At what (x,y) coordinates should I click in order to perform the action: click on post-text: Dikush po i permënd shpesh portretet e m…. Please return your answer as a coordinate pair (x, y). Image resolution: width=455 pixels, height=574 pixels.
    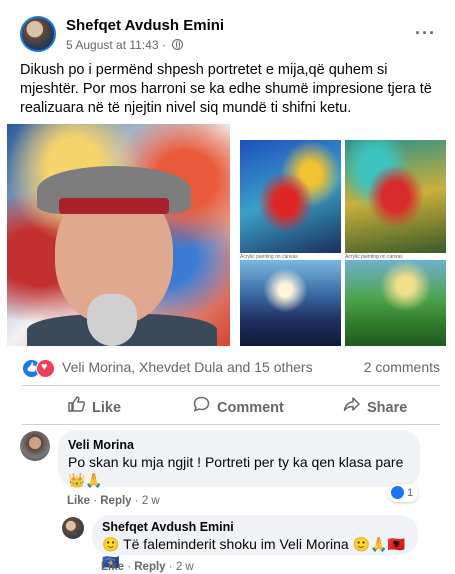
    Looking at the image, I should click on (226, 89).